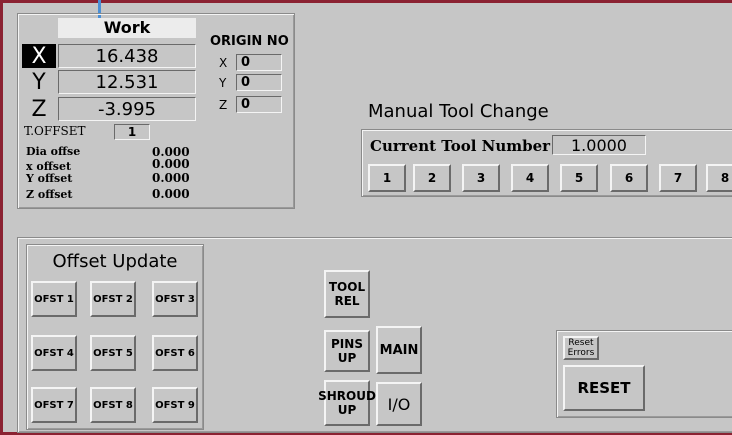  What do you see at coordinates (458, 111) in the screenshot?
I see `manual-tool-title: Manual Tool Change` at bounding box center [458, 111].